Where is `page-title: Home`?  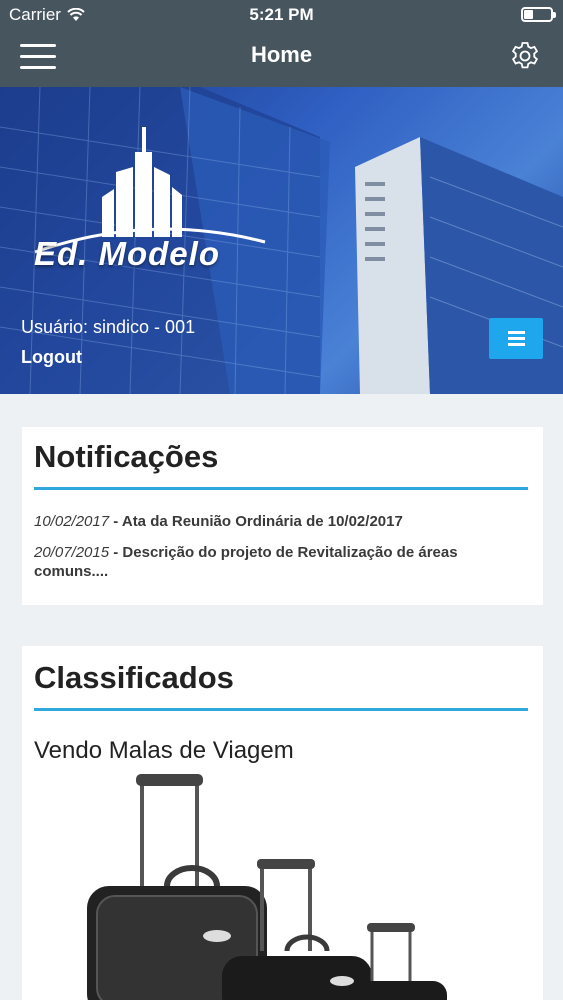
page-title: Home is located at coordinates (281, 54).